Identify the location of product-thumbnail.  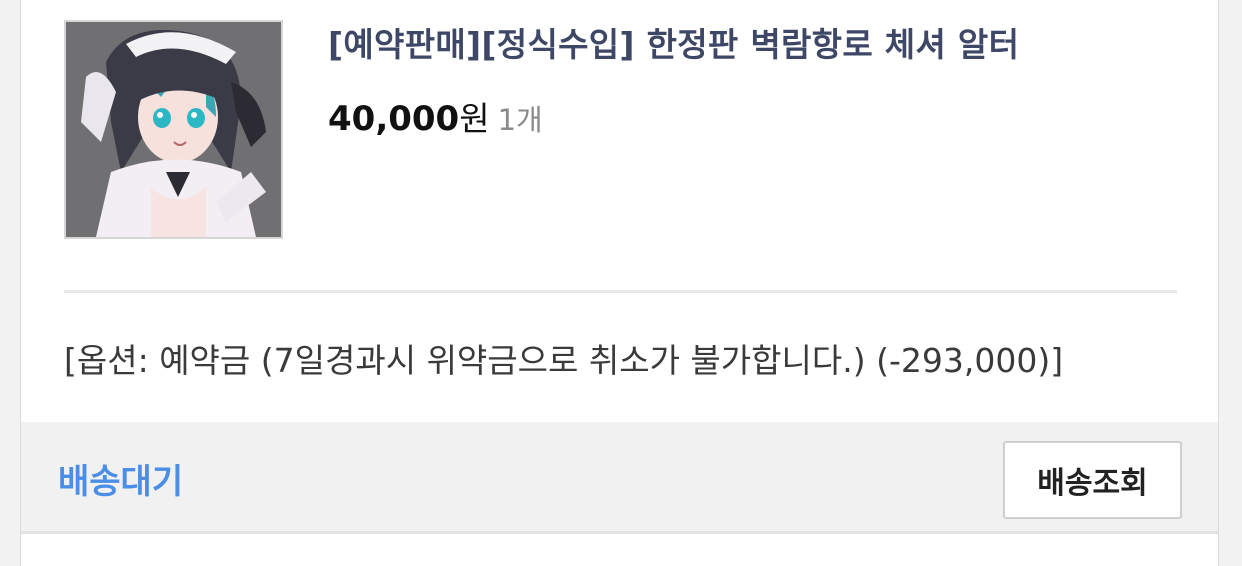
(173, 129).